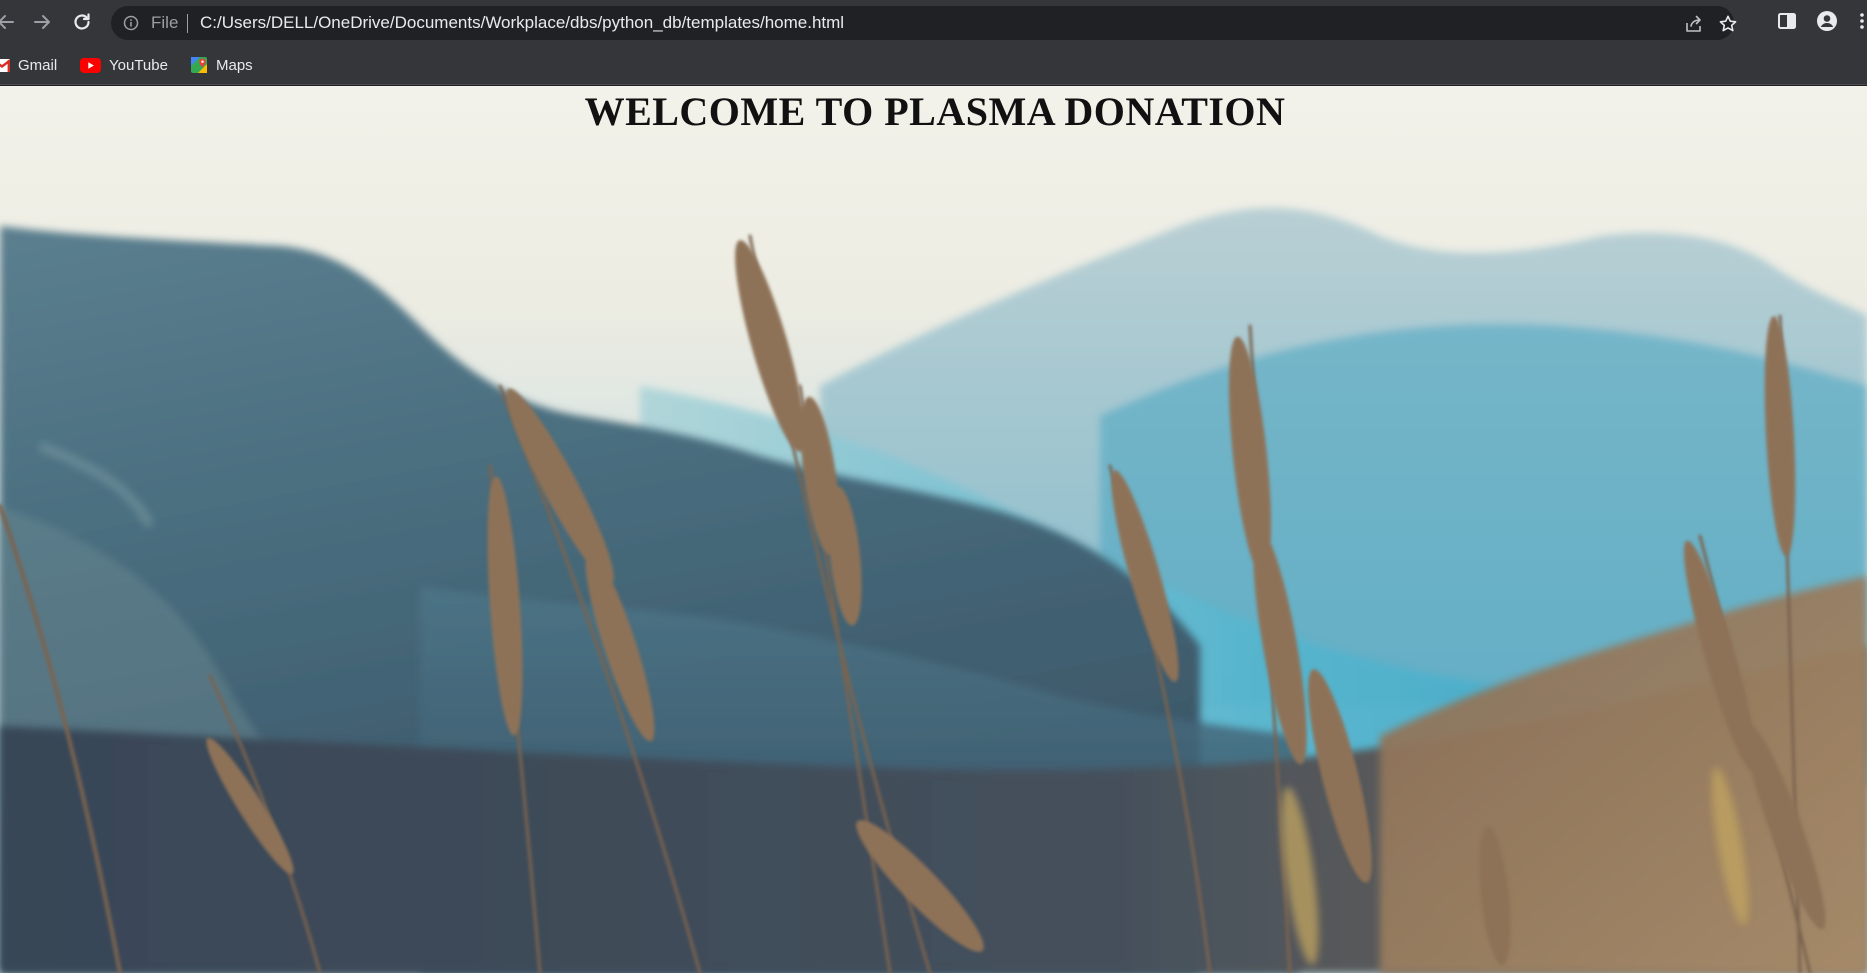 This screenshot has height=973, width=1867. Describe the element at coordinates (1694, 24) in the screenshot. I see `share-icon` at that location.